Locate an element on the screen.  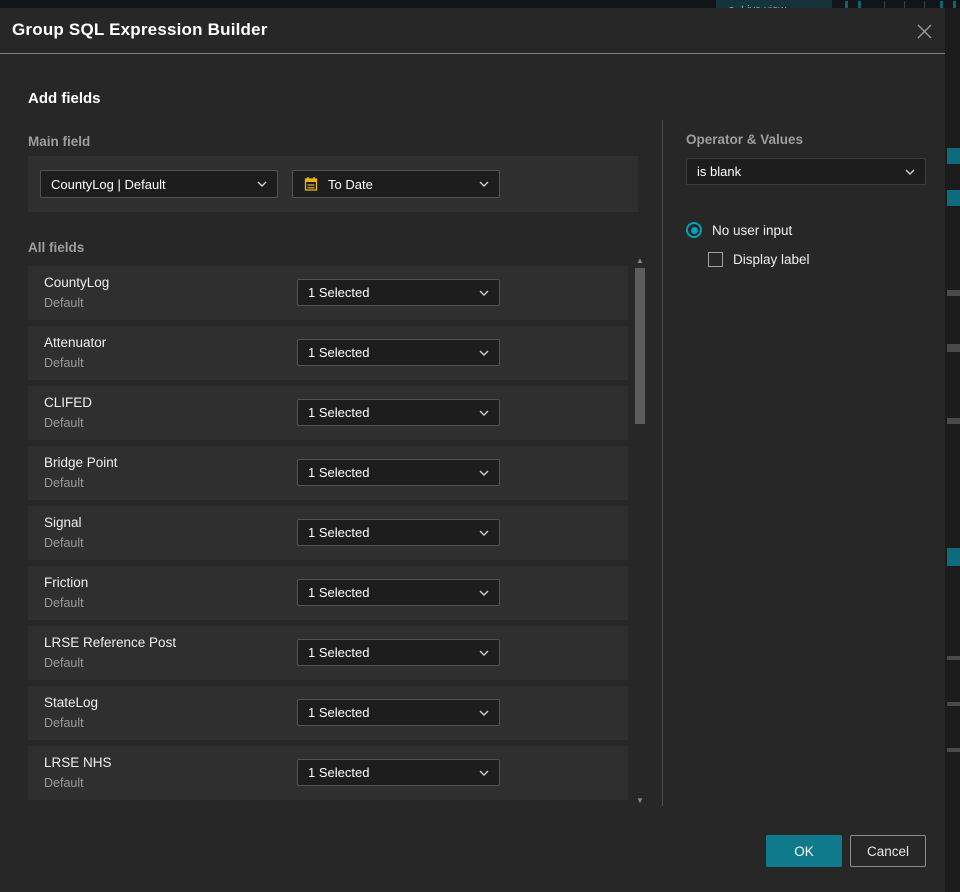
field-name: LRSE NHS is located at coordinates (78, 762).